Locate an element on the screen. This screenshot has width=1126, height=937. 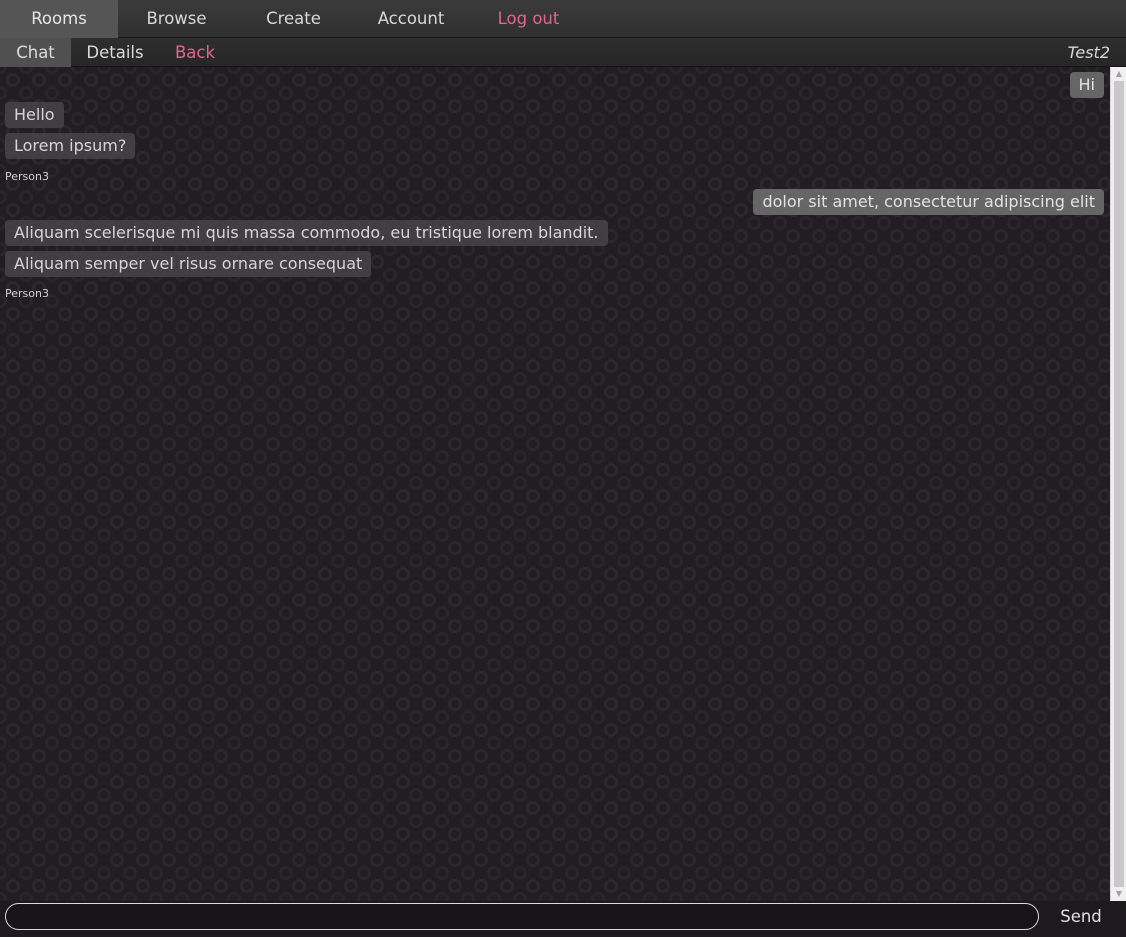
tab-details: Details is located at coordinates (115, 52).